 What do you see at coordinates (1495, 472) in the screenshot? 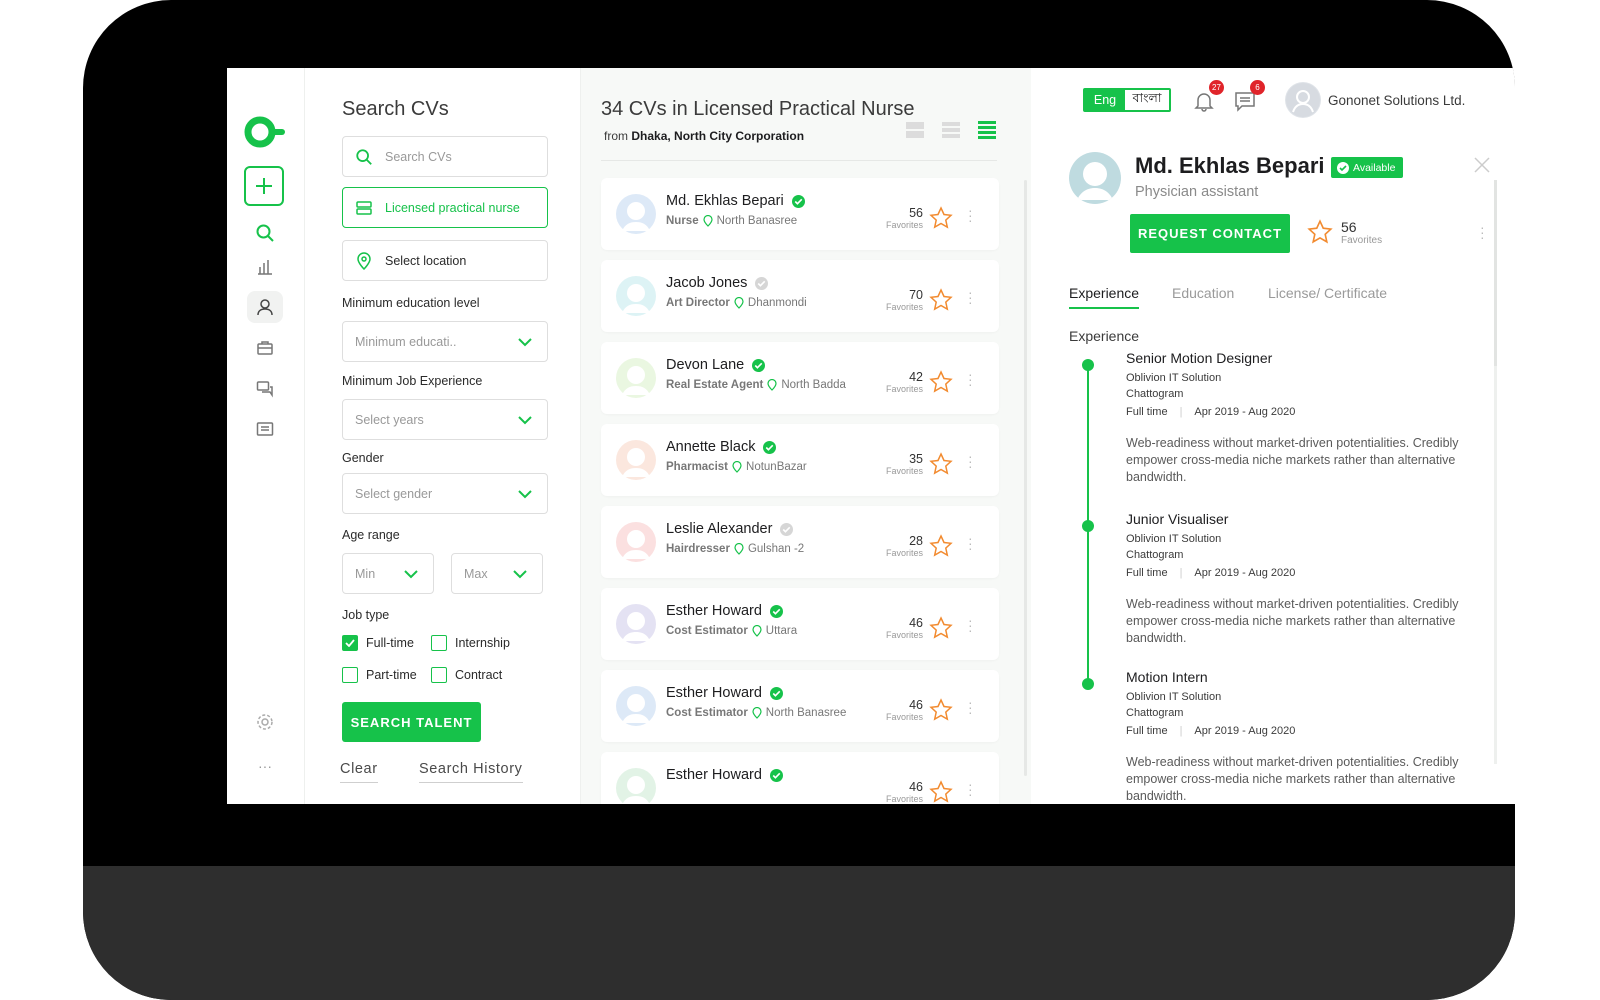
I see `detail-scrollbar` at bounding box center [1495, 472].